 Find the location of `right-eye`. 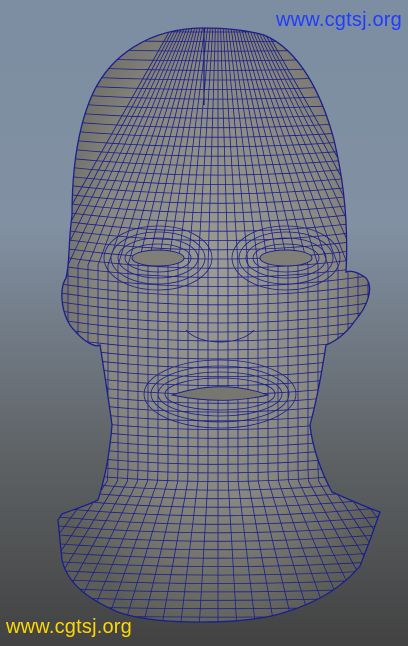

right-eye is located at coordinates (286, 258).